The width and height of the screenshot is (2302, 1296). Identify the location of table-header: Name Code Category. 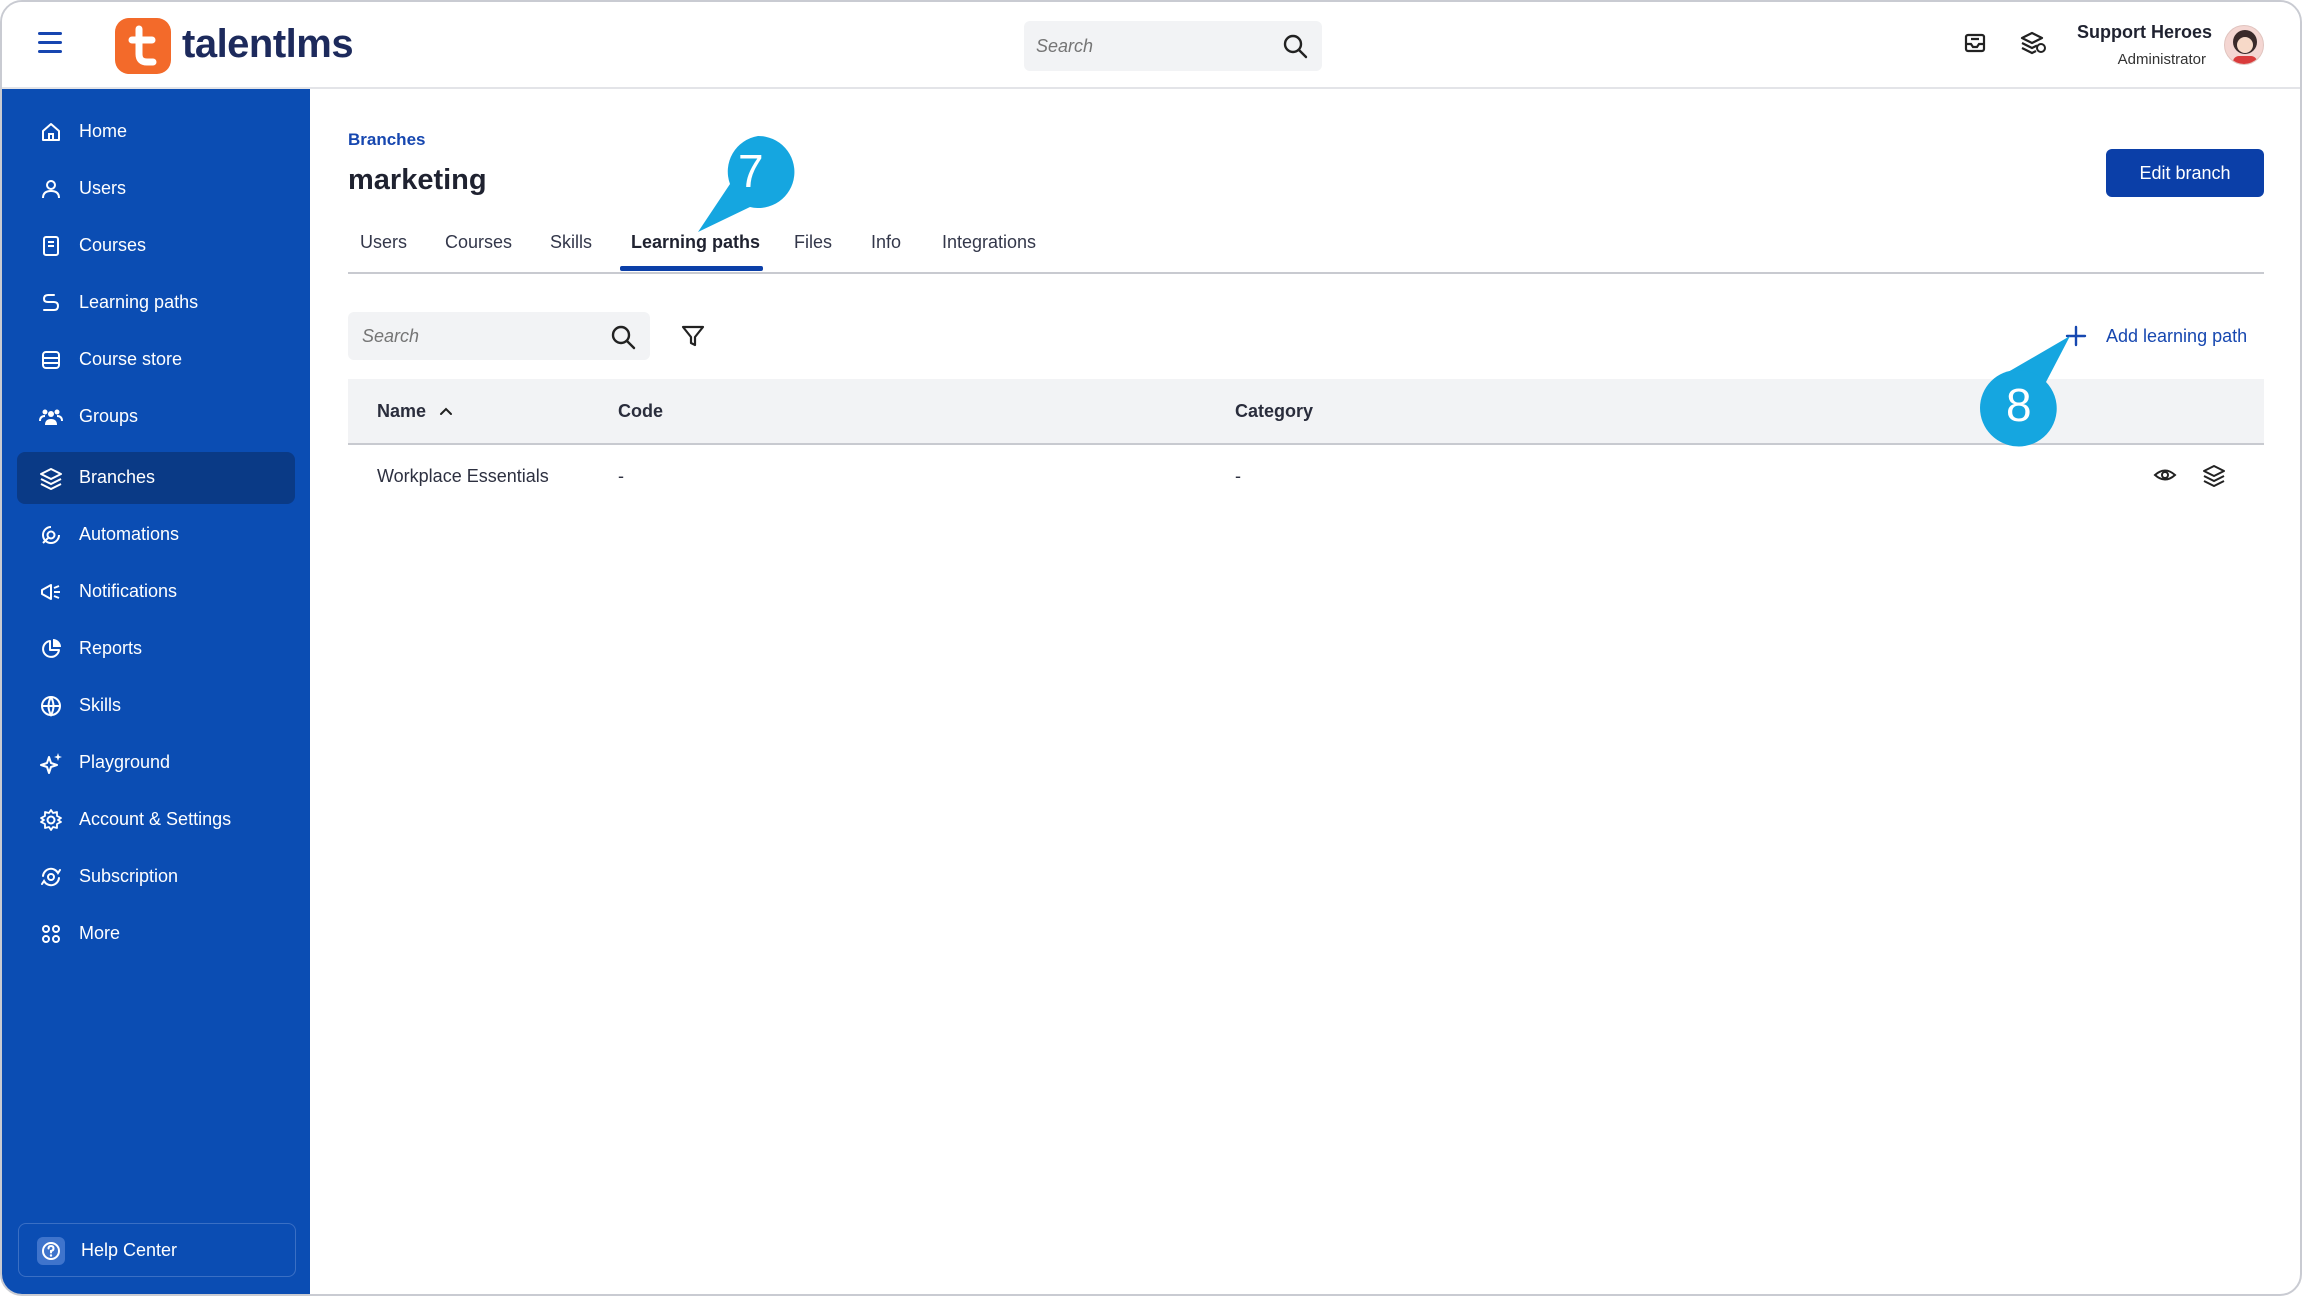
(1306, 412).